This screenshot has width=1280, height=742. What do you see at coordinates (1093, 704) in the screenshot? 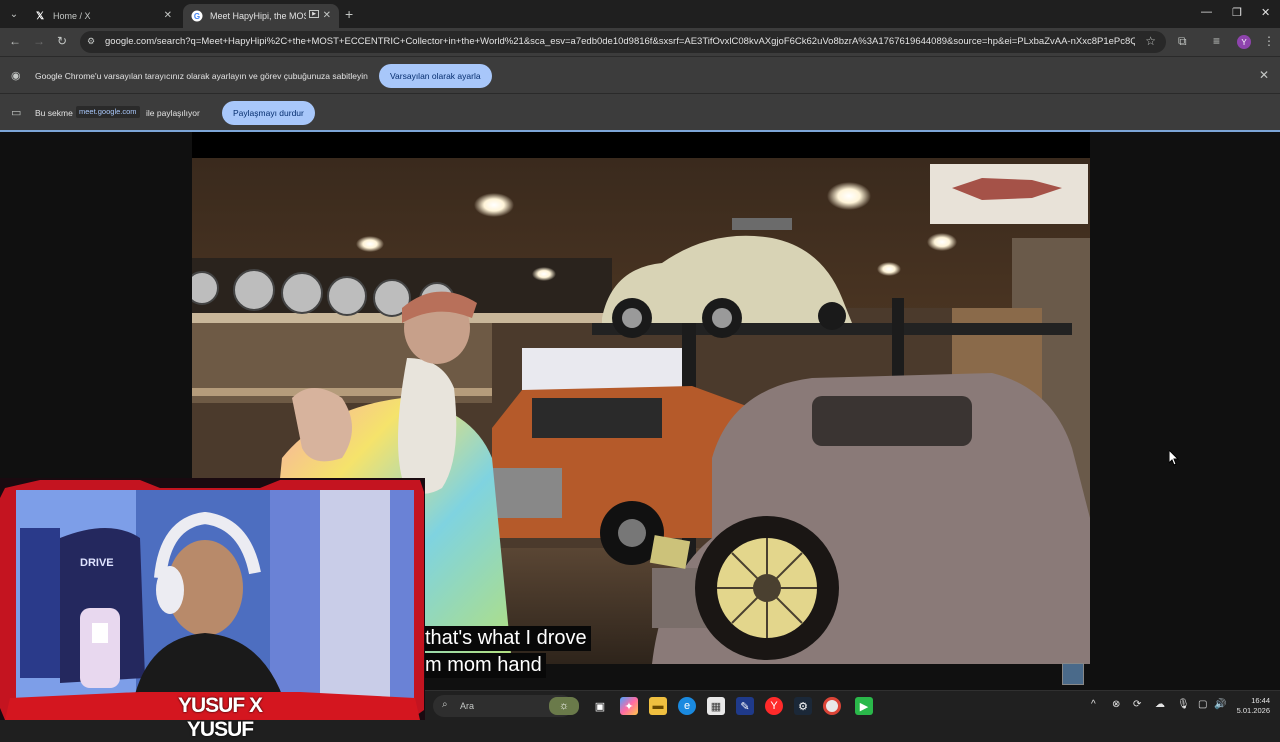
I see `chevron-up-icon: ^` at bounding box center [1093, 704].